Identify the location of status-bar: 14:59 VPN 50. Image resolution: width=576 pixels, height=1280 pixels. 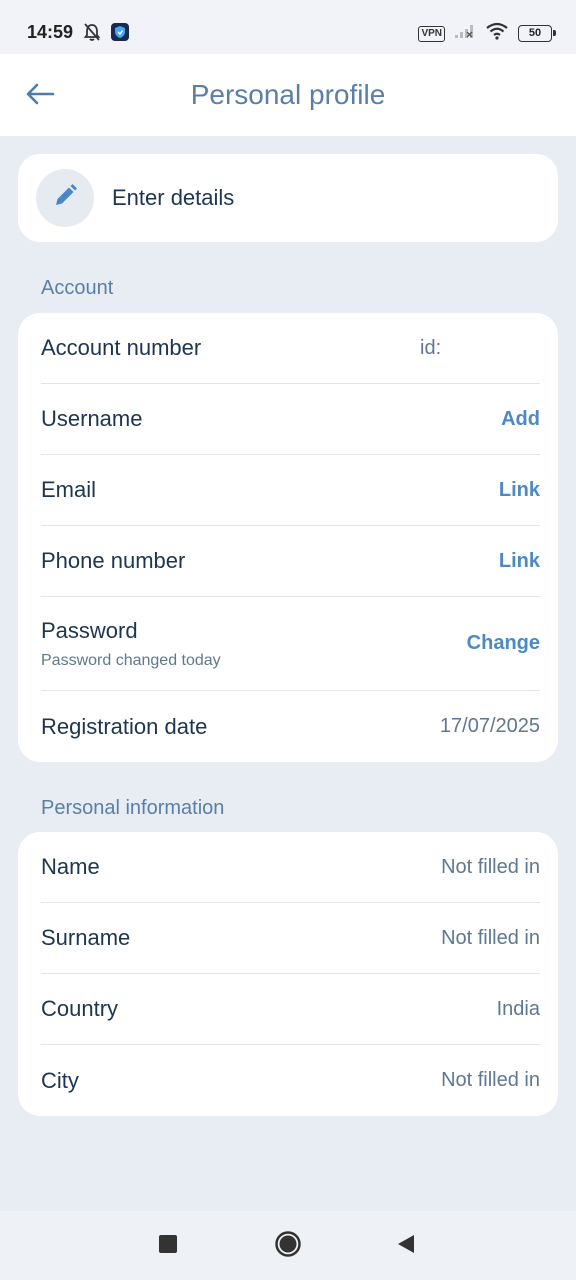
(288, 27).